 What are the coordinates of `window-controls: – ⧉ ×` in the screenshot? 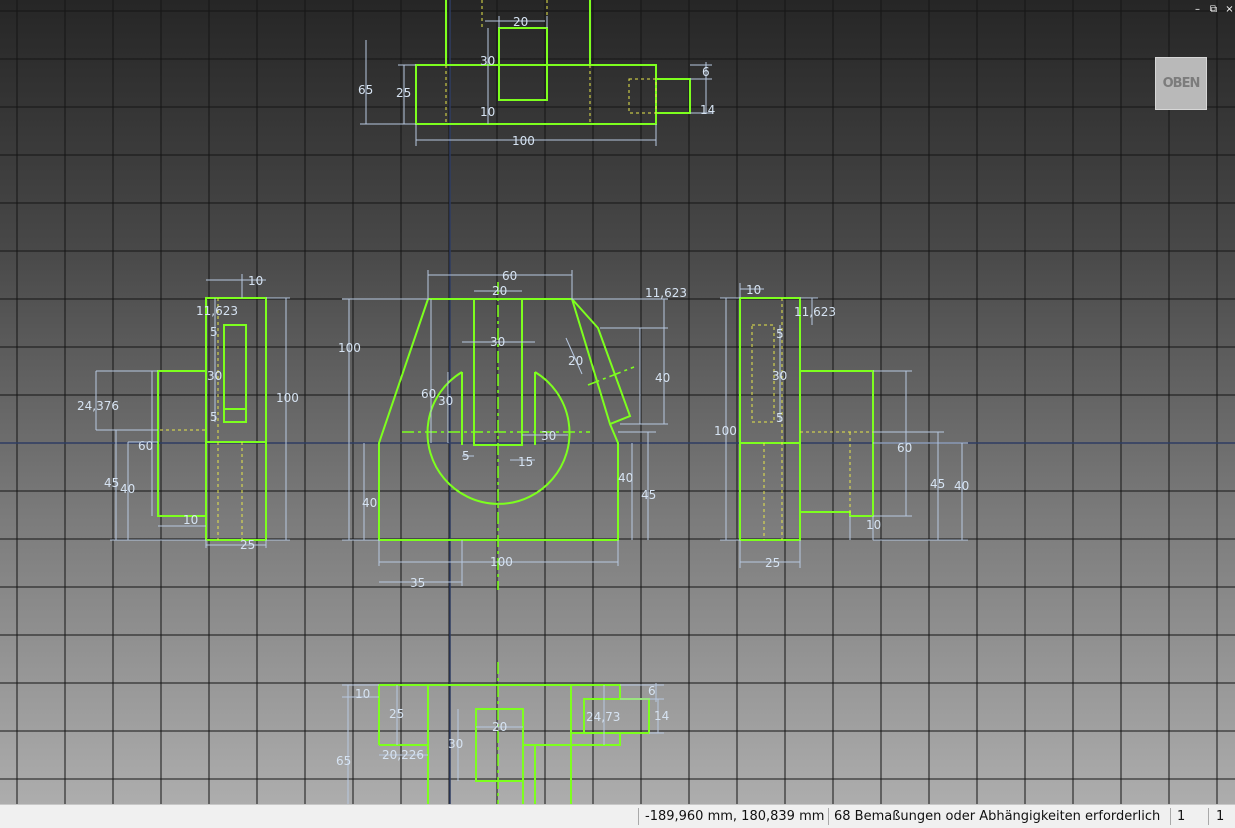 It's located at (1213, 10).